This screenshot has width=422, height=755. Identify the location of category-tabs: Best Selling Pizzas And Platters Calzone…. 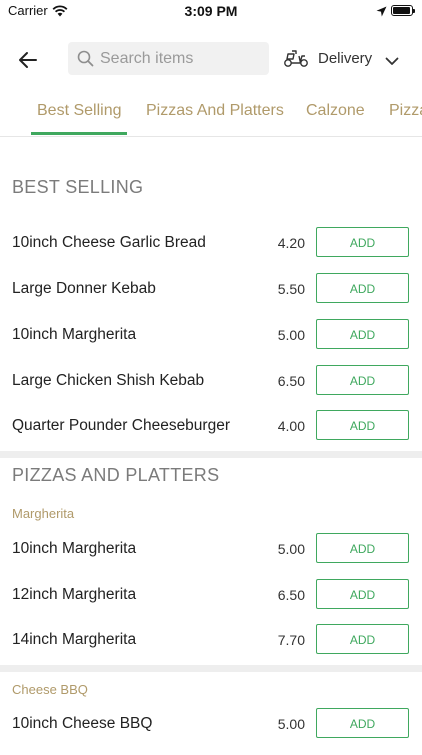
(211, 116).